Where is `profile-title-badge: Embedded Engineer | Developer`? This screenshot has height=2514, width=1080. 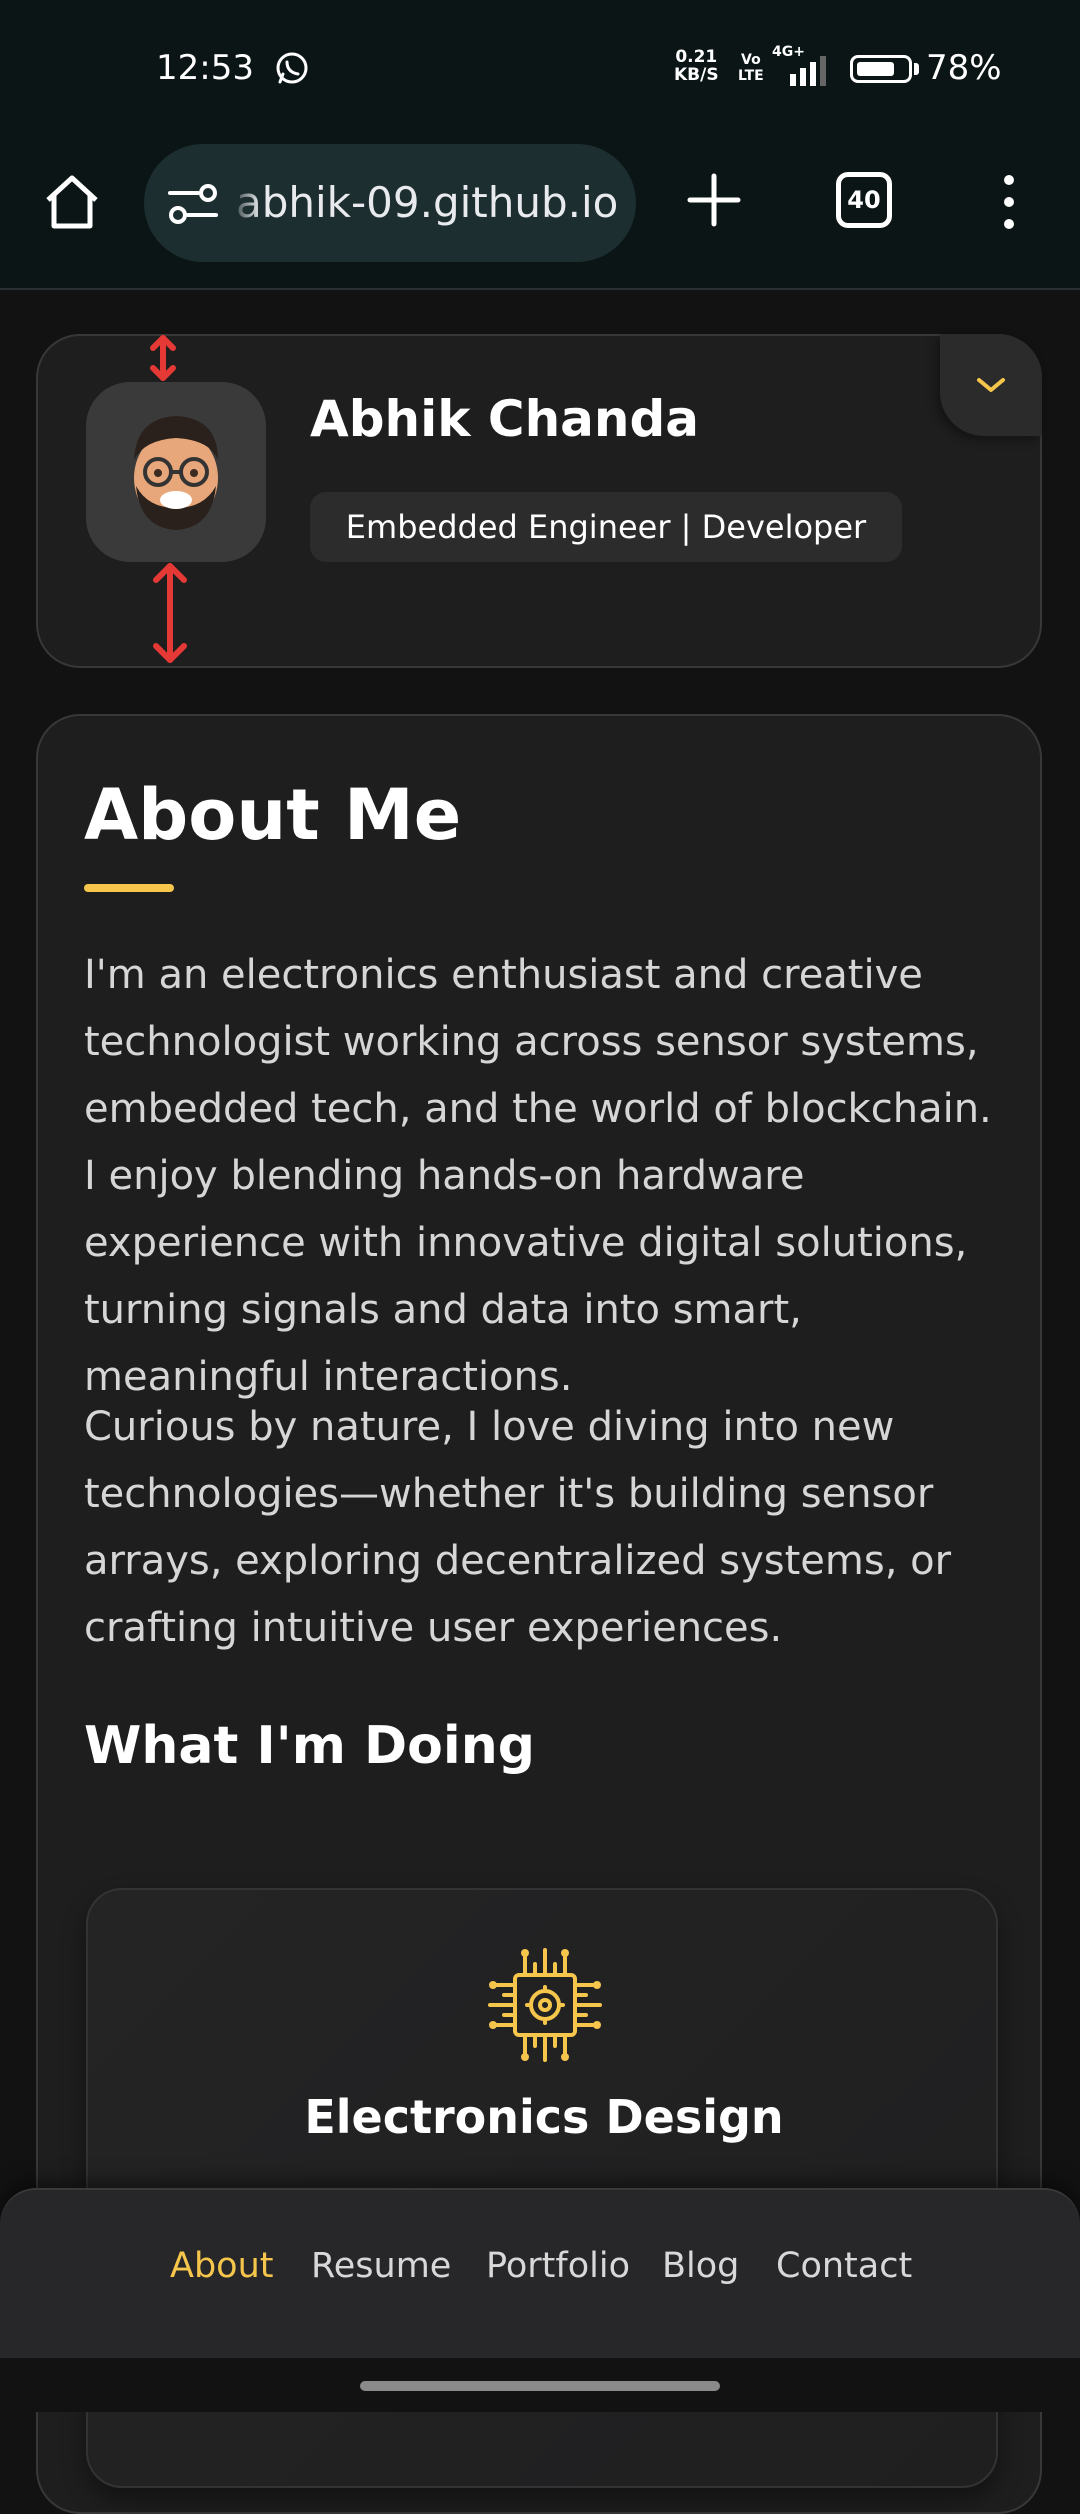 profile-title-badge: Embedded Engineer | Developer is located at coordinates (606, 527).